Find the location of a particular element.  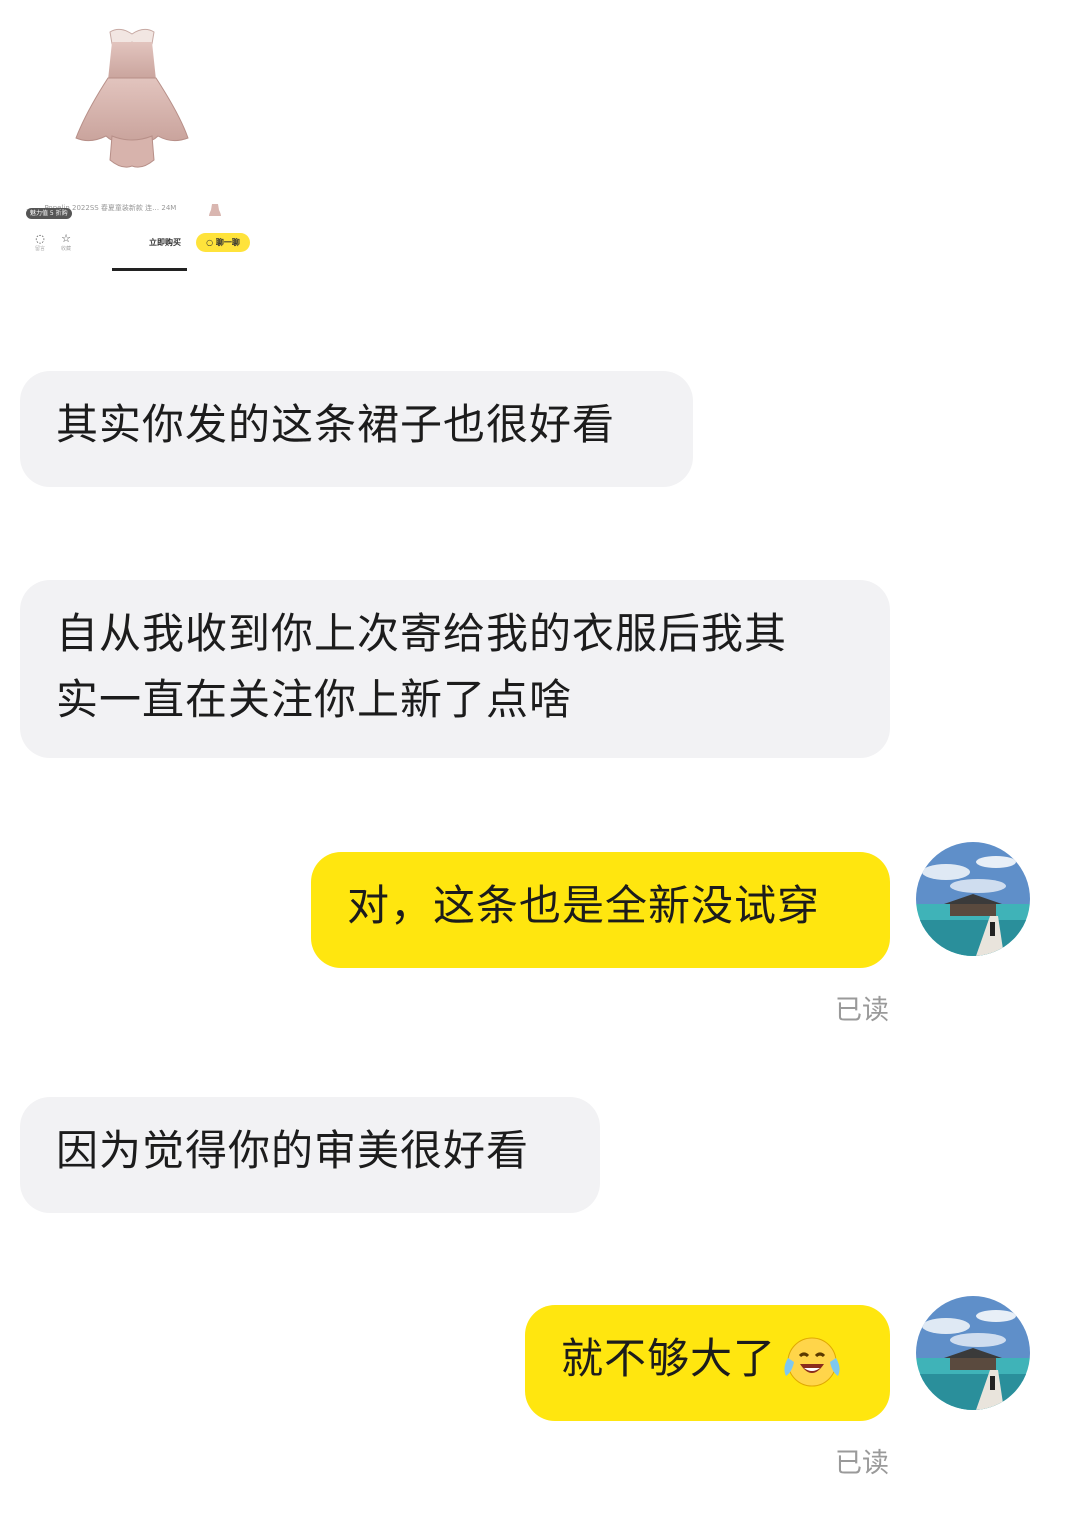

promo-badge: 魅力值 5 折购 is located at coordinates (49, 213).